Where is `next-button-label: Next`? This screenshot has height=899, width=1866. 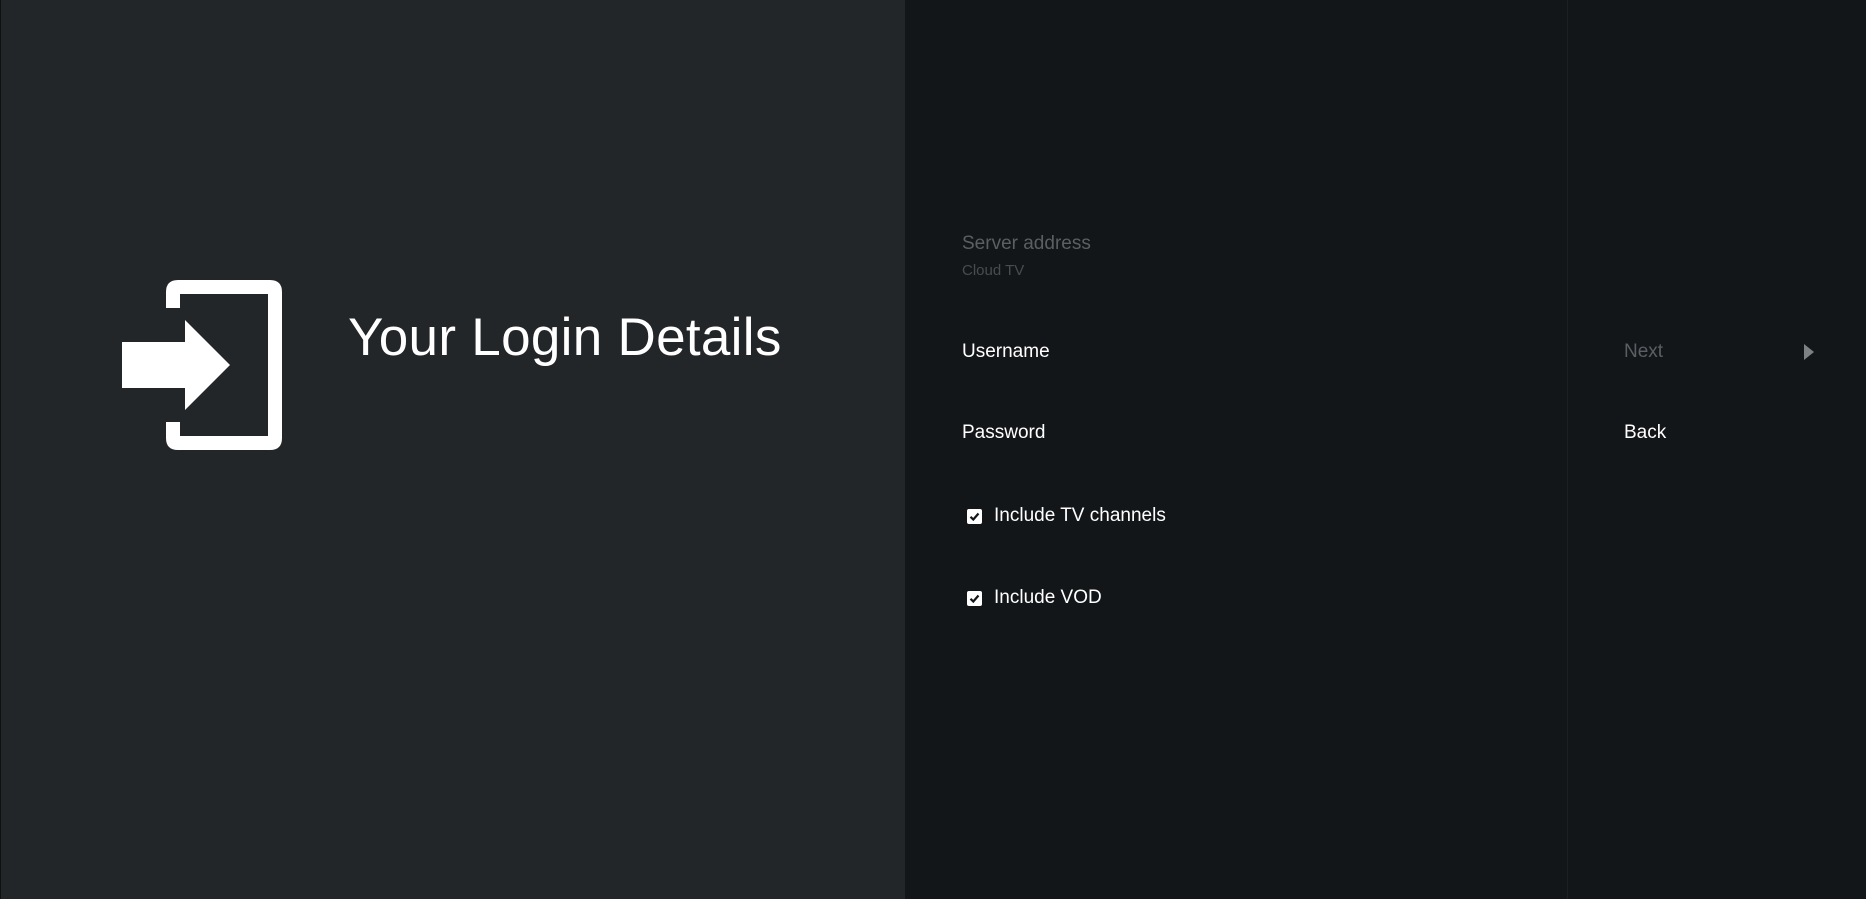 next-button-label: Next is located at coordinates (1644, 351).